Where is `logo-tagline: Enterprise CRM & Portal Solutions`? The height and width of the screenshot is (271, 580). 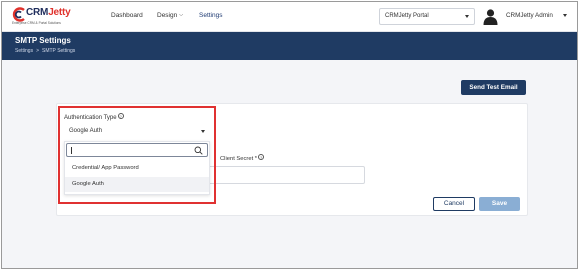 logo-tagline: Enterprise CRM & Portal Solutions is located at coordinates (36, 23).